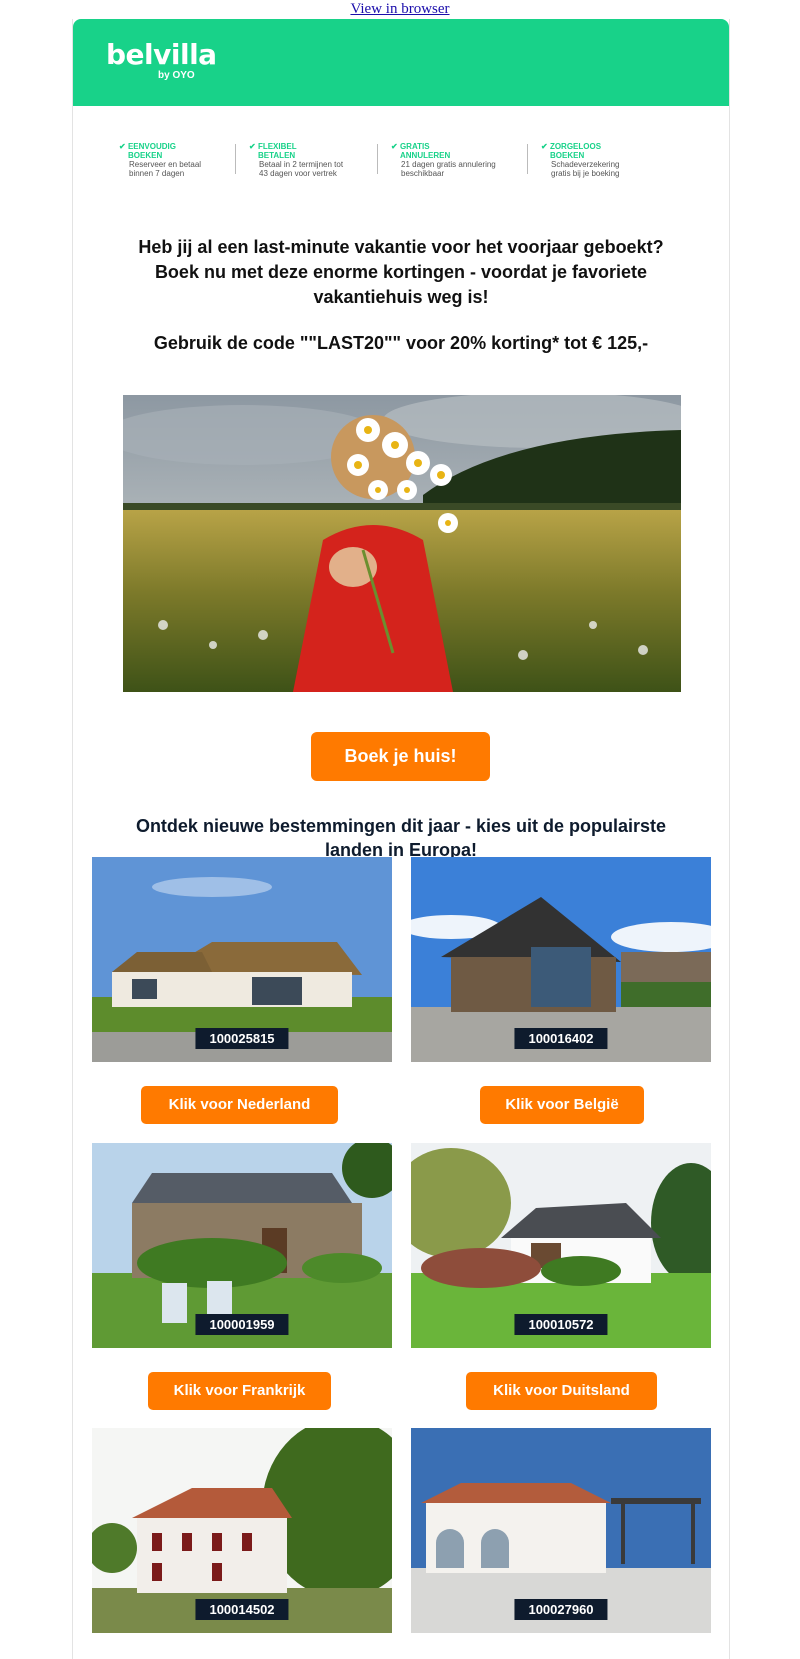 The width and height of the screenshot is (800, 1659). I want to click on brand-header: belvilla by OYO, so click(401, 62).